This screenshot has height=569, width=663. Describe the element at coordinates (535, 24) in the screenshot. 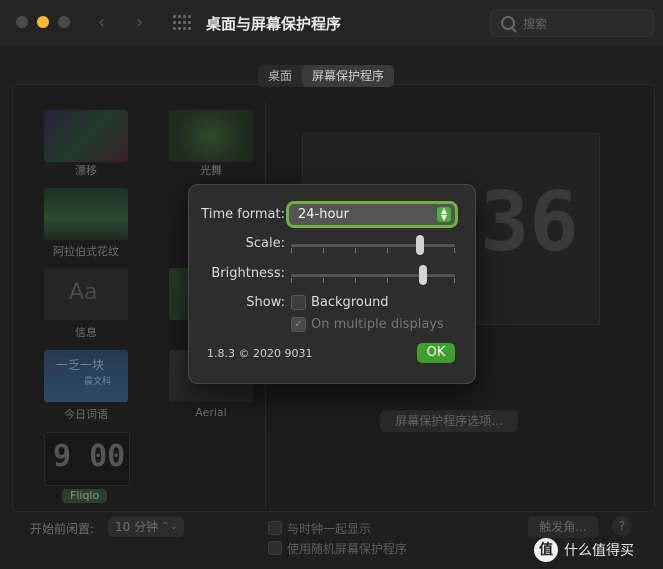

I see `search-placeholder: 搜索` at that location.